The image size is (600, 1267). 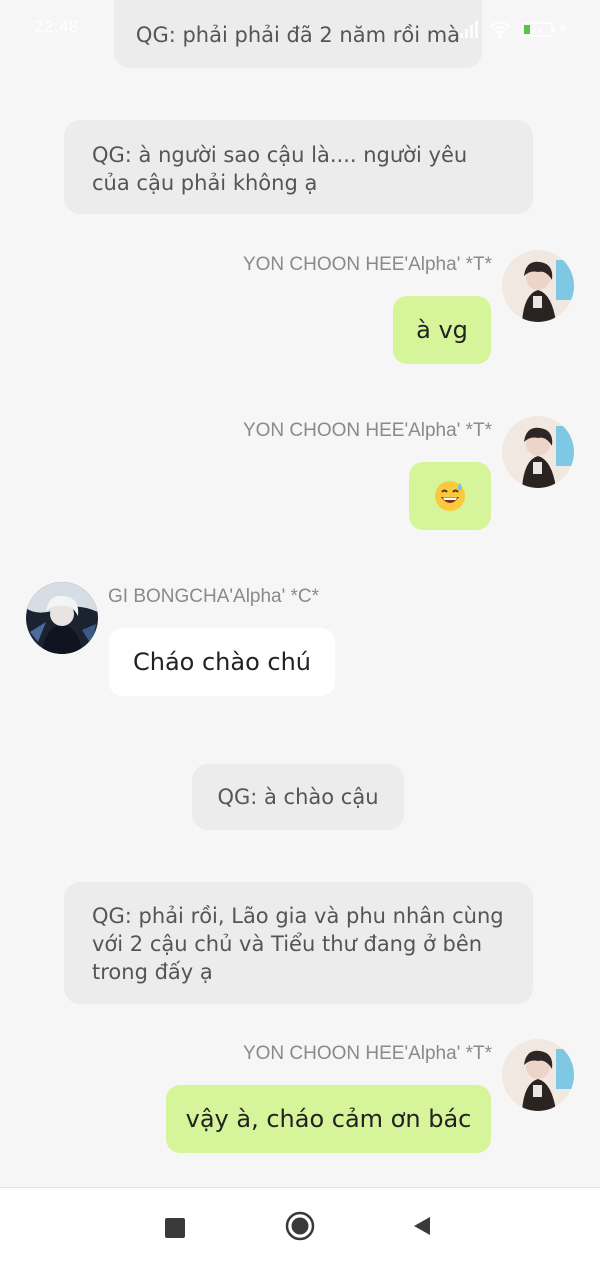 I want to click on message-text: vậy à, cháo cảm ơn bác, so click(x=328, y=1119).